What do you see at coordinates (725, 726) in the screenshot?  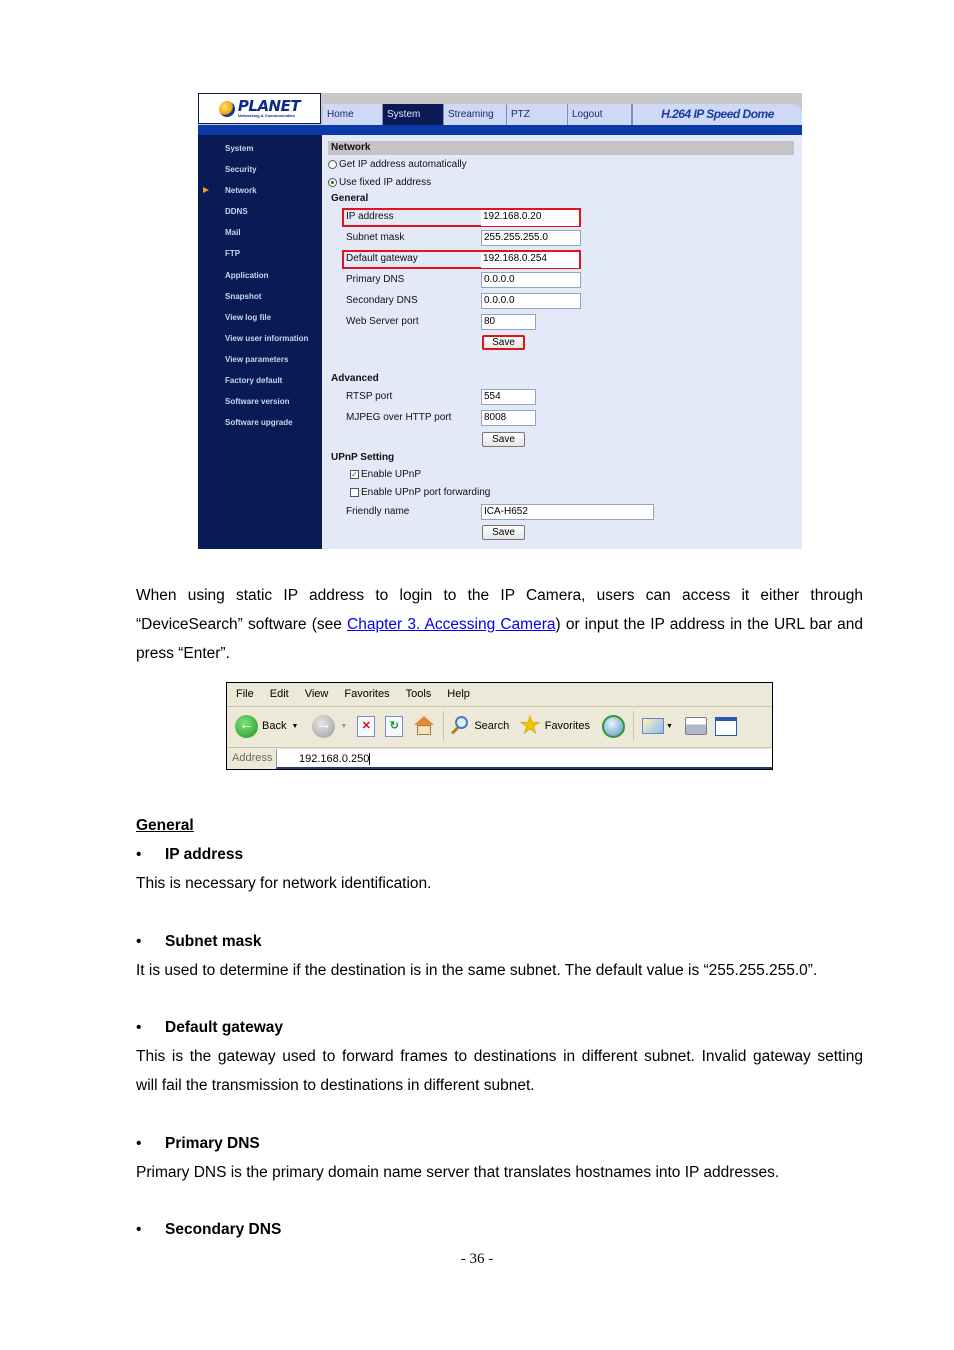 I see `edit-icon` at bounding box center [725, 726].